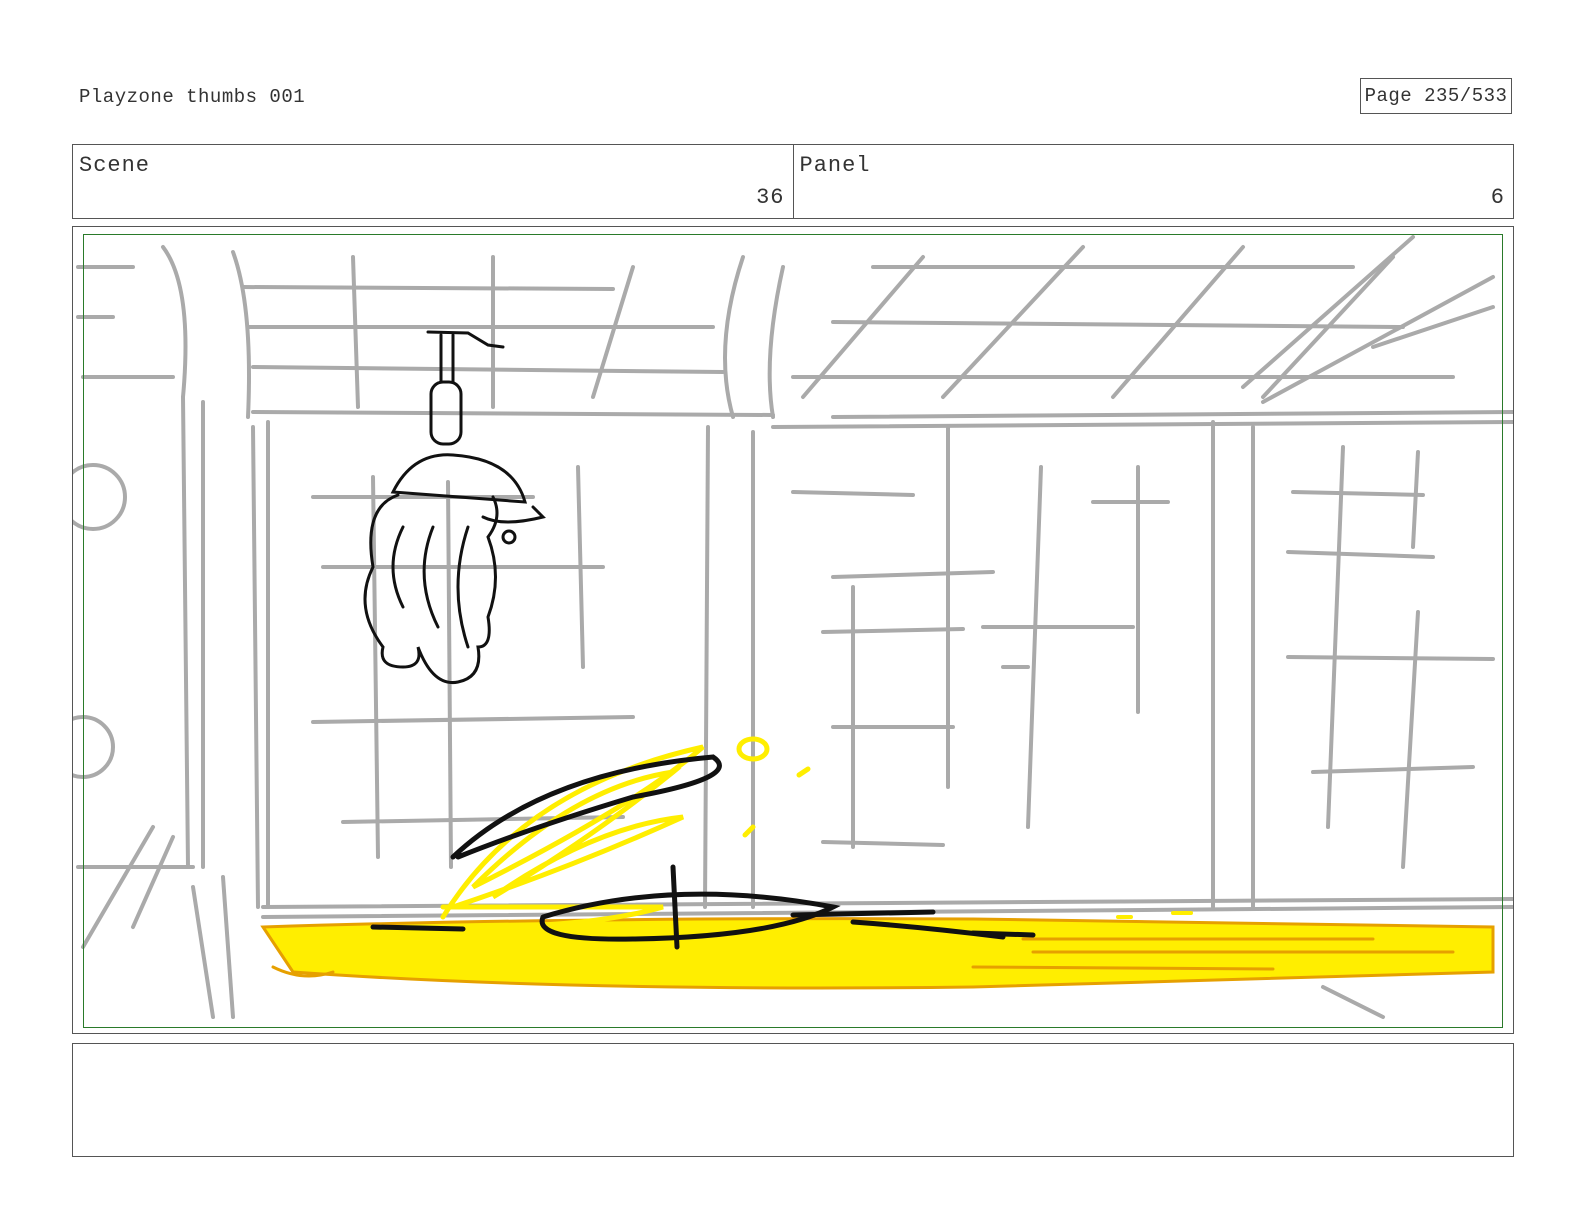 The image size is (1584, 1224). Describe the element at coordinates (835, 165) in the screenshot. I see `panel-label: Panel` at that location.